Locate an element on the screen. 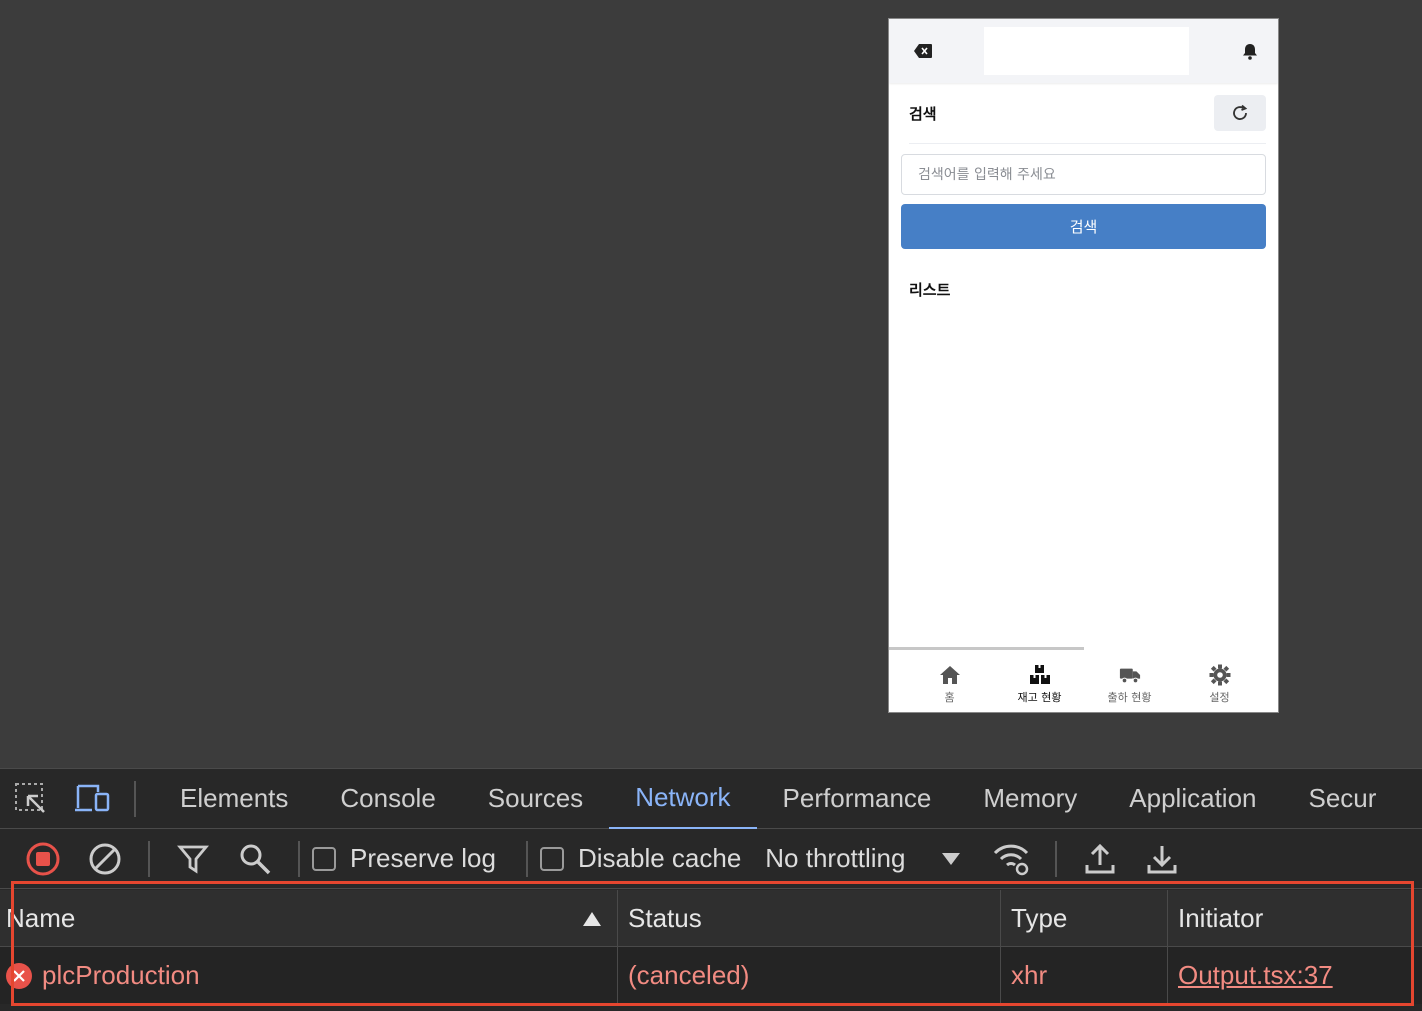 This screenshot has height=1011, width=1422. chevron-down-icon is located at coordinates (951, 858).